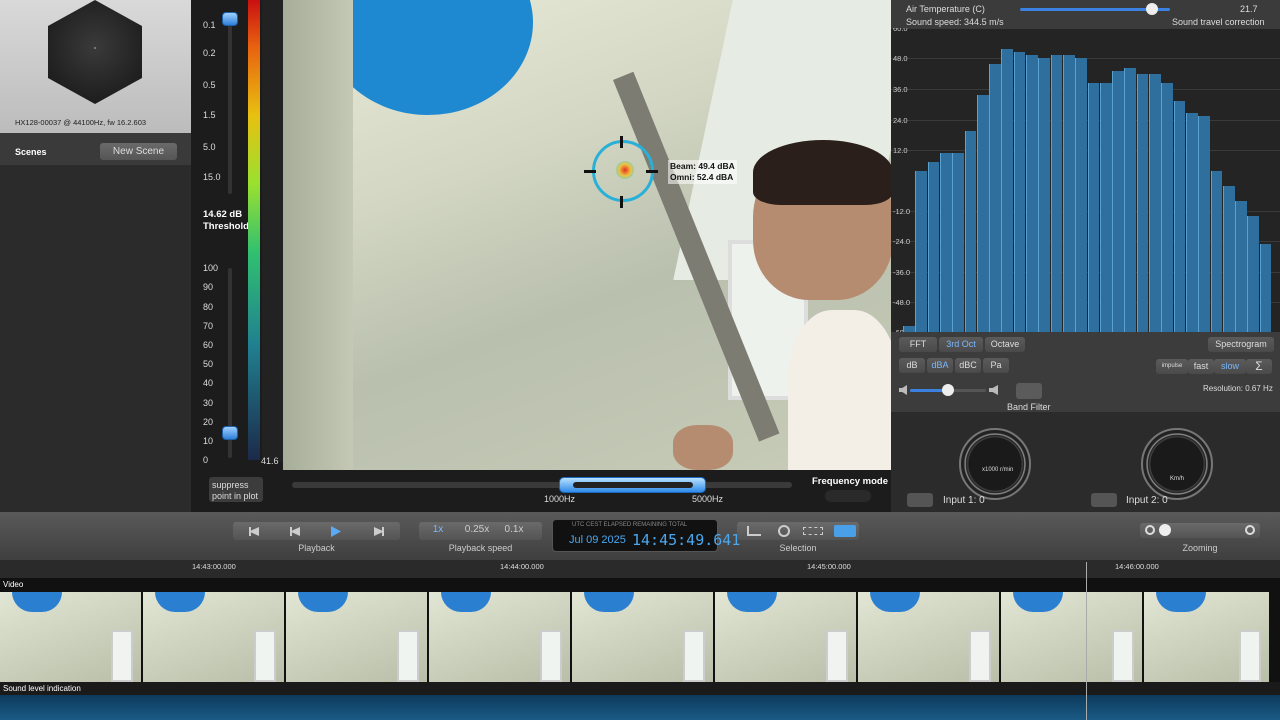 The width and height of the screenshot is (1280, 720). I want to click on air-temp-value: 21.7, so click(1249, 9).